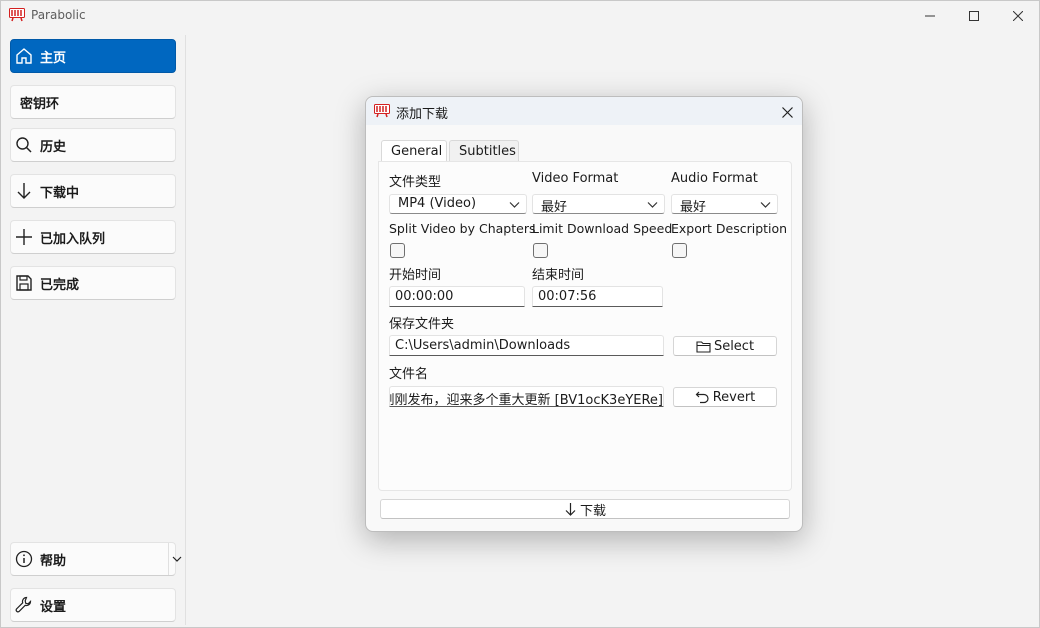 The width and height of the screenshot is (1040, 628). Describe the element at coordinates (703, 346) in the screenshot. I see `folder-icon` at that location.